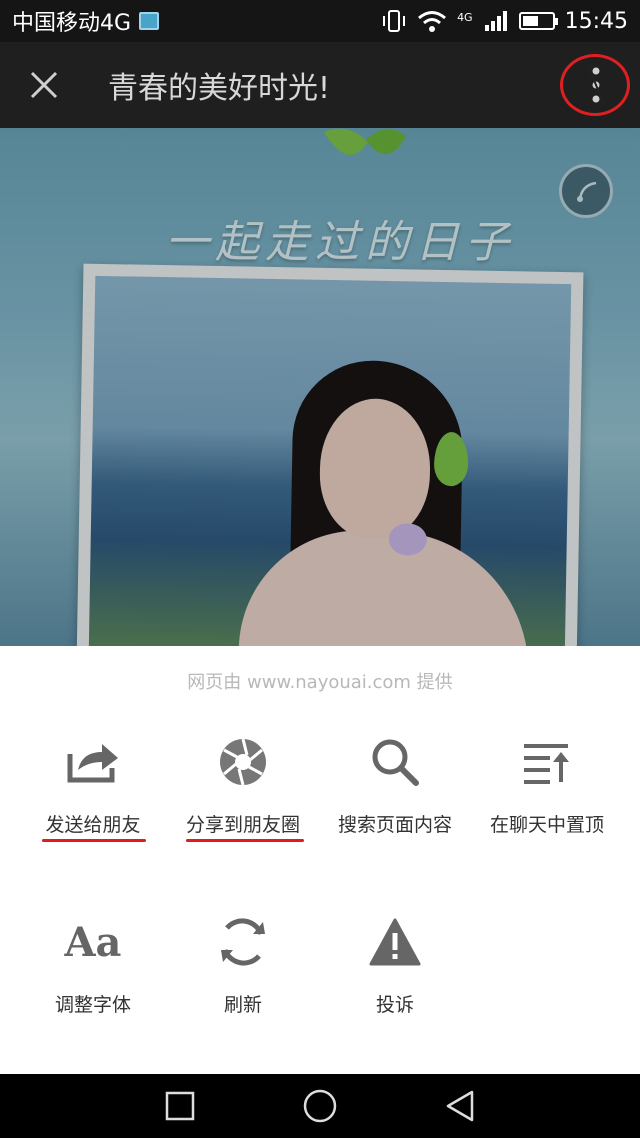 This screenshot has width=640, height=1138. I want to click on close-icon, so click(44, 85).